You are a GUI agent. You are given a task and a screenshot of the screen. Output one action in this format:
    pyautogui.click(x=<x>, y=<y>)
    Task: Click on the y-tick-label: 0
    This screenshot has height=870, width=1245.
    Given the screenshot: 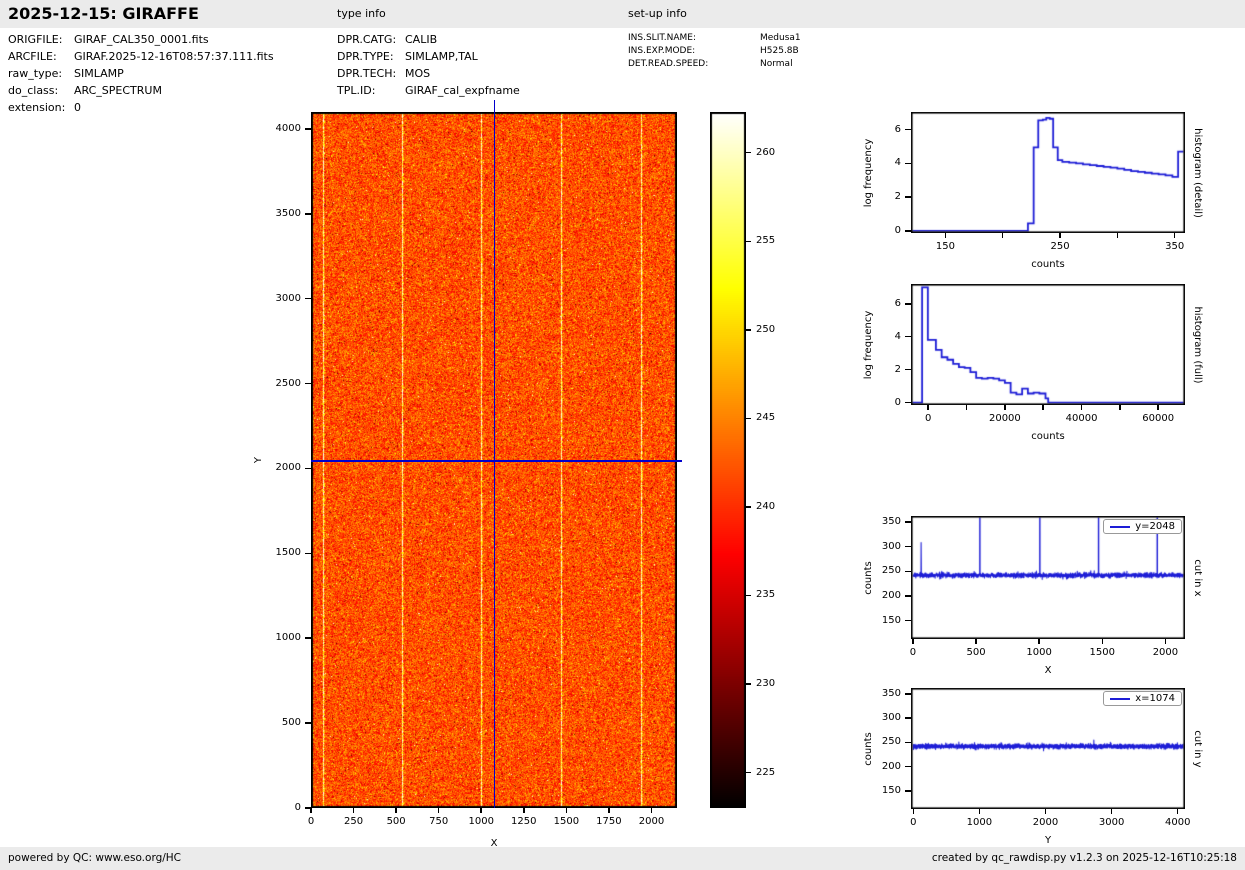 What is the action you would take?
    pyautogui.click(x=297, y=807)
    